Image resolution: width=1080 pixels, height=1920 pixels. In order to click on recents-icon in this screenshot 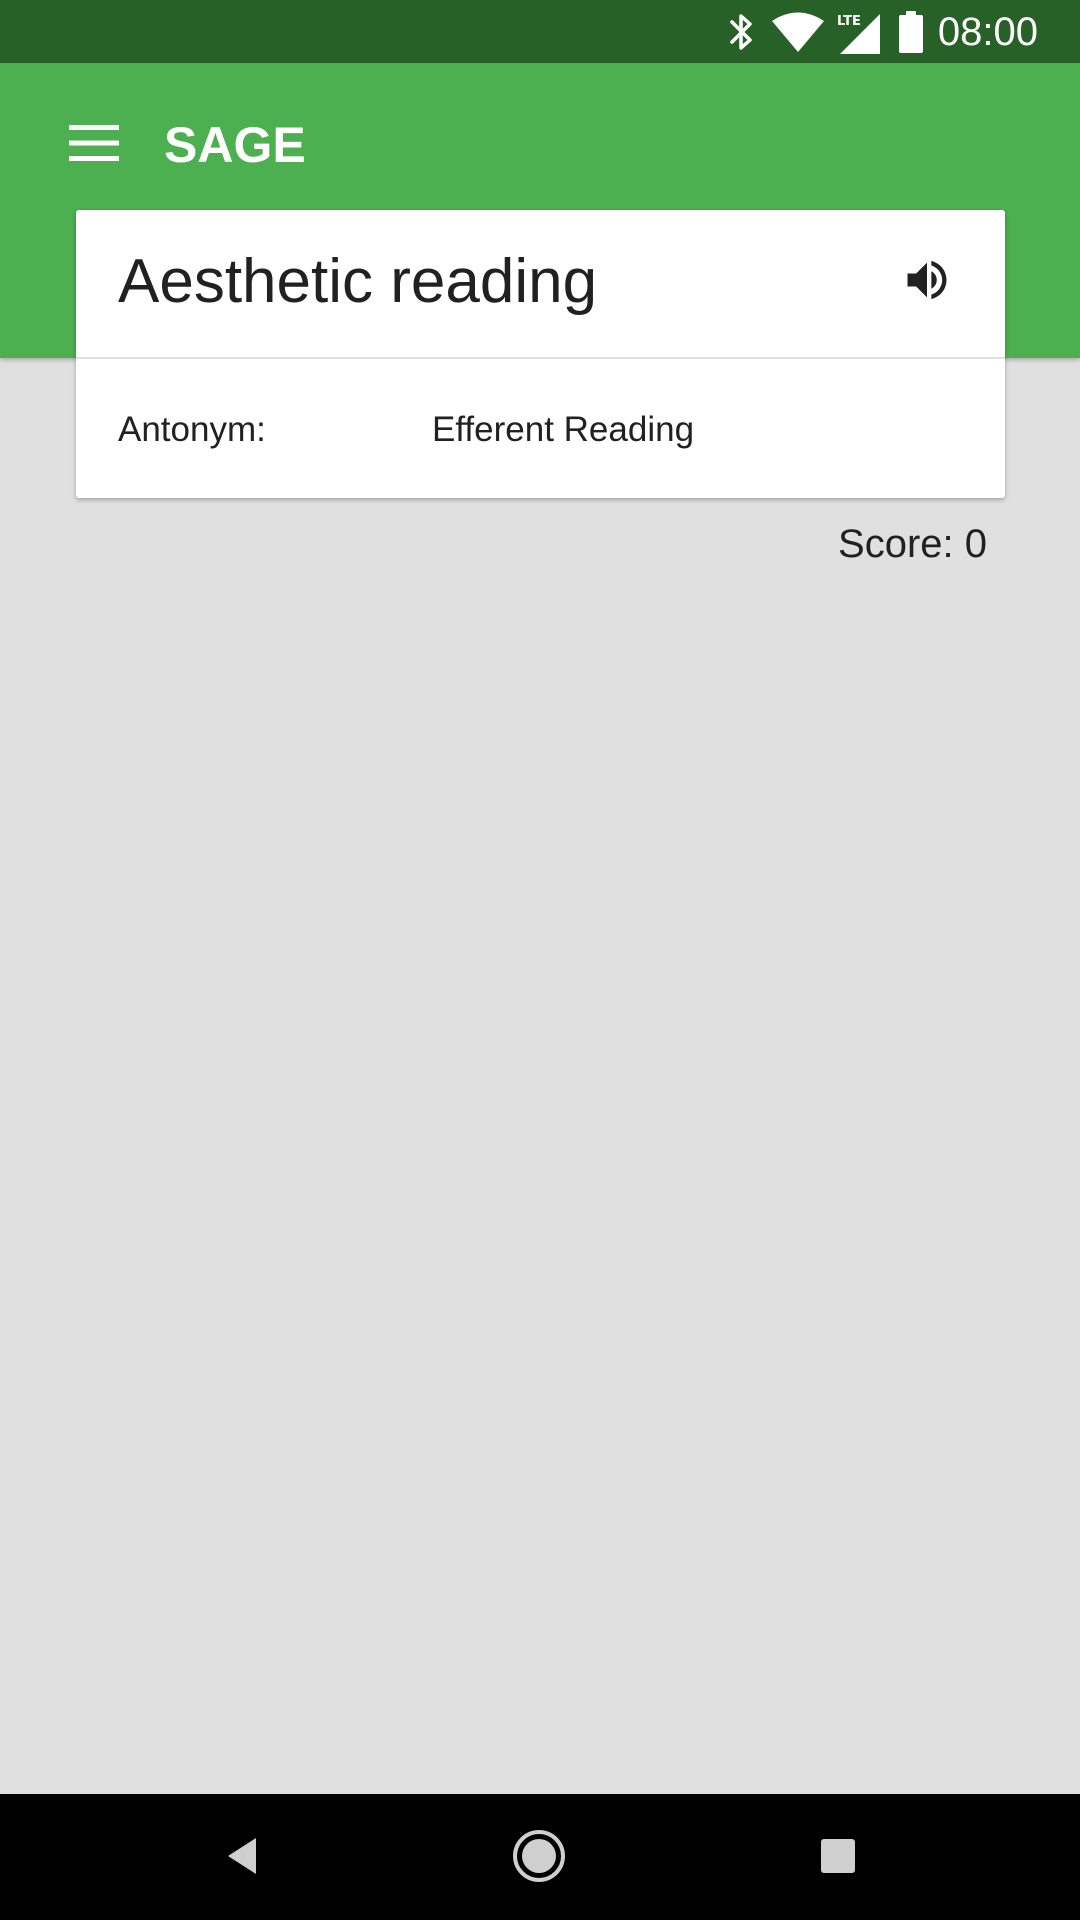, I will do `click(838, 1858)`.